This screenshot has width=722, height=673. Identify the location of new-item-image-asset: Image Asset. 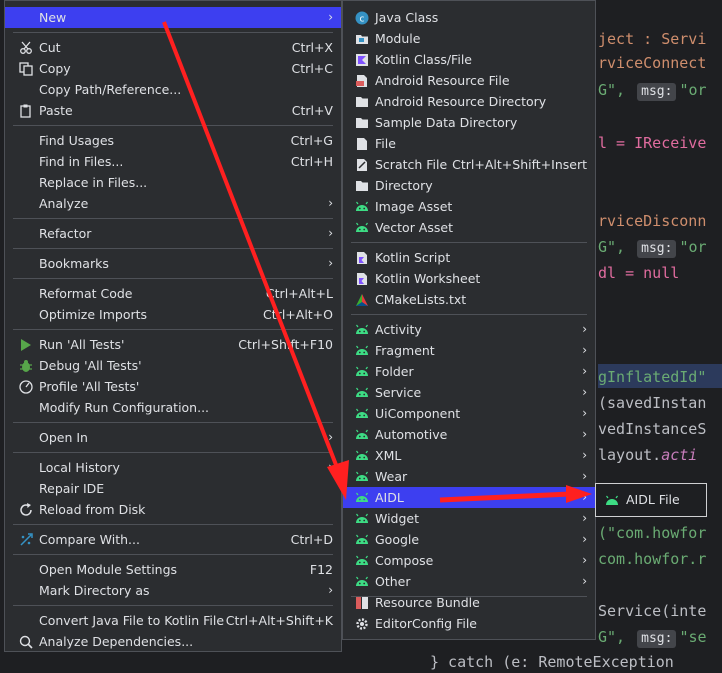
(469, 206).